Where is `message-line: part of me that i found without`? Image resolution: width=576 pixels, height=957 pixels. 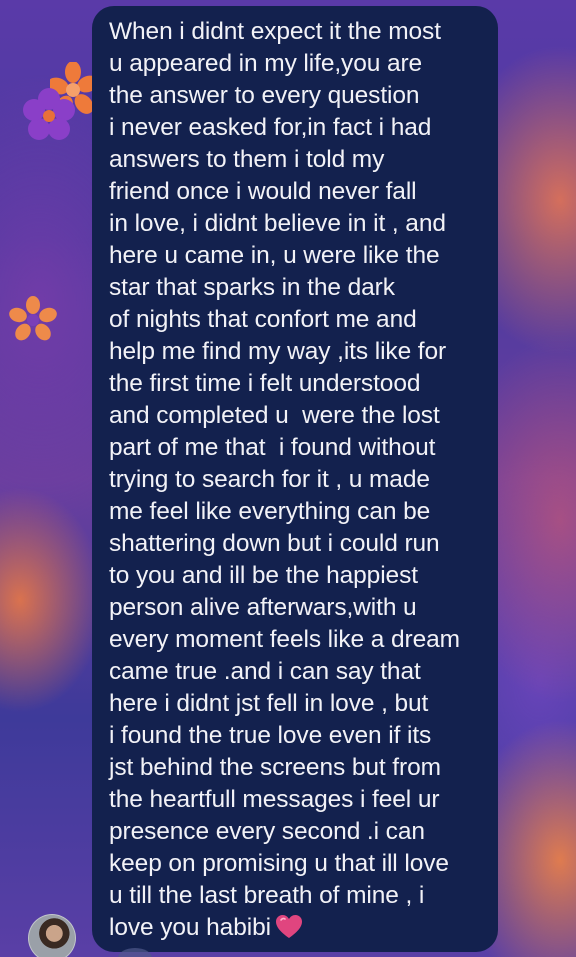
message-line: part of me that i found without is located at coordinates (272, 447).